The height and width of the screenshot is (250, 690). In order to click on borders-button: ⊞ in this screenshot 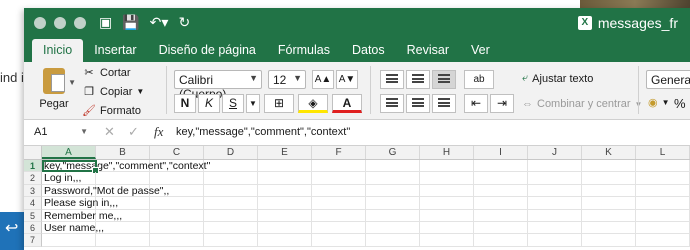, I will do `click(279, 103)`.